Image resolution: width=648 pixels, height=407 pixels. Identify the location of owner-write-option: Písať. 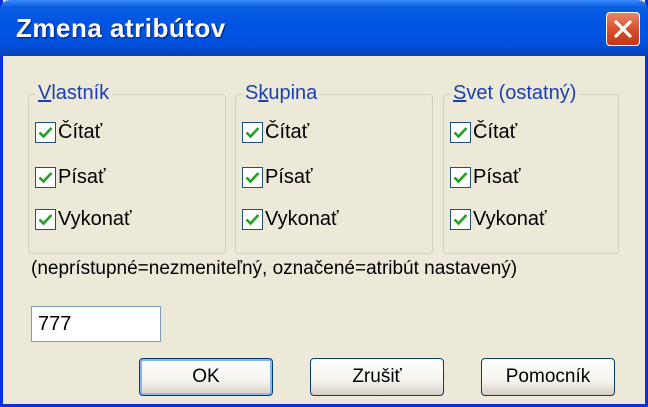
(70, 177).